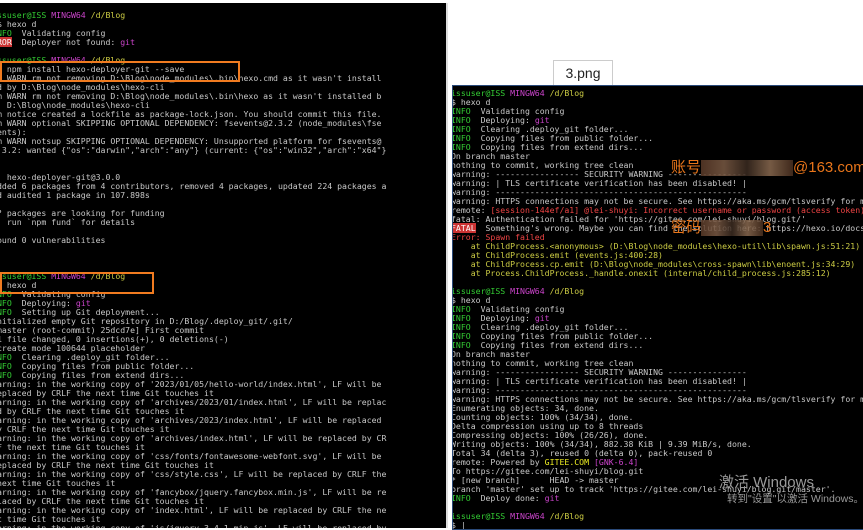 The image size is (863, 530). I want to click on credentials-annotation: 账号 @163.com 密码 3, so click(767, 198).